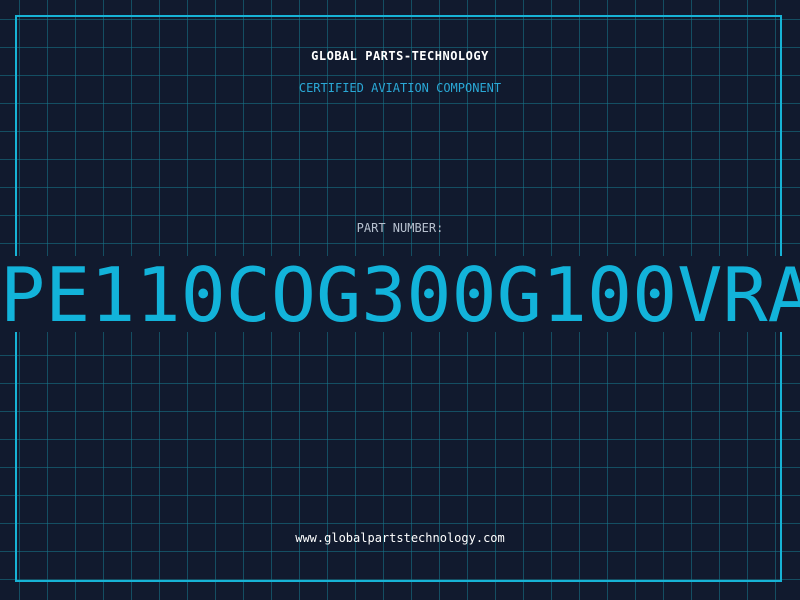  I want to click on part-number-value: PE110COG300G100VRAD, so click(400, 295).